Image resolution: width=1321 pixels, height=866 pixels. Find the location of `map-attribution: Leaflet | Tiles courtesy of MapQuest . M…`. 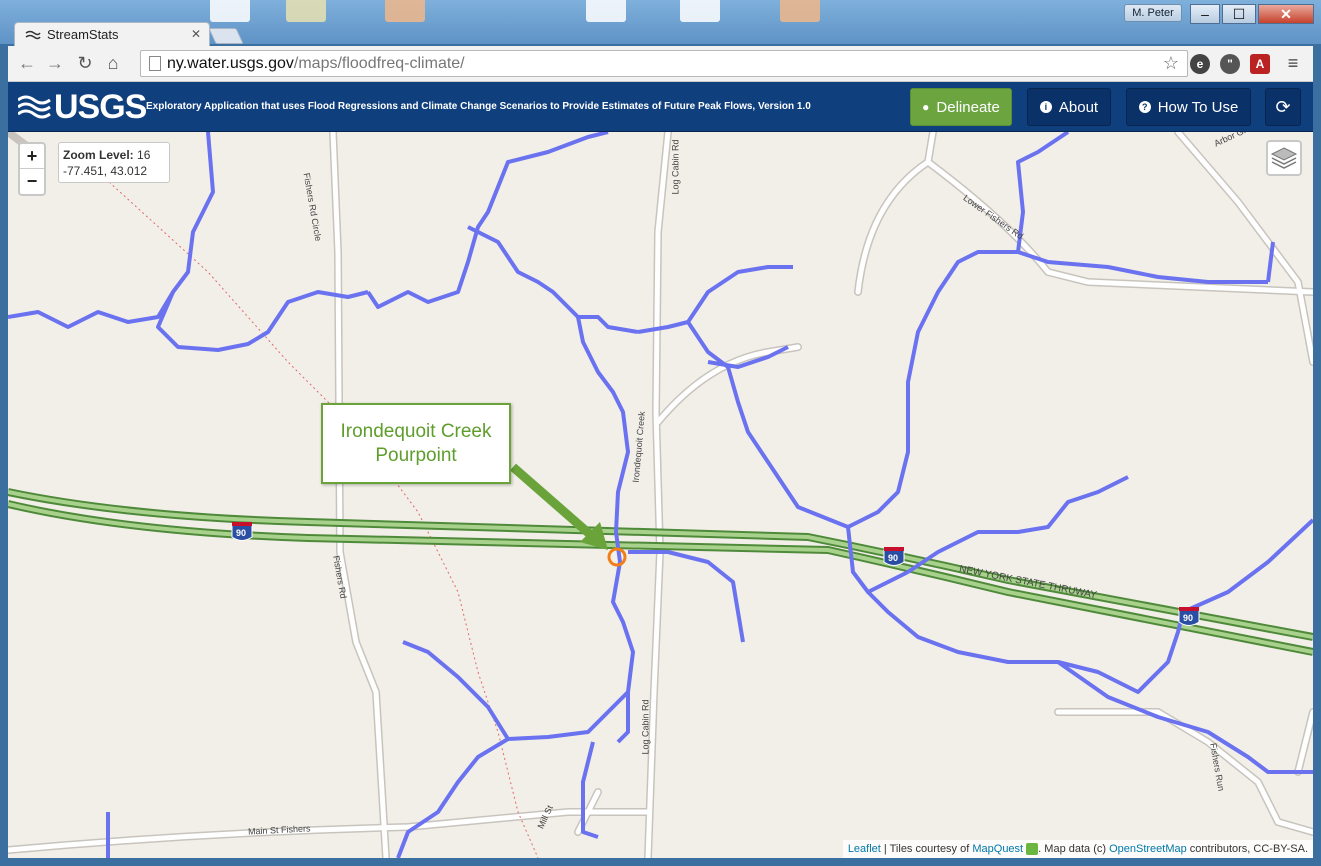

map-attribution: Leaflet | Tiles courtesy of MapQuest . M… is located at coordinates (1077, 849).